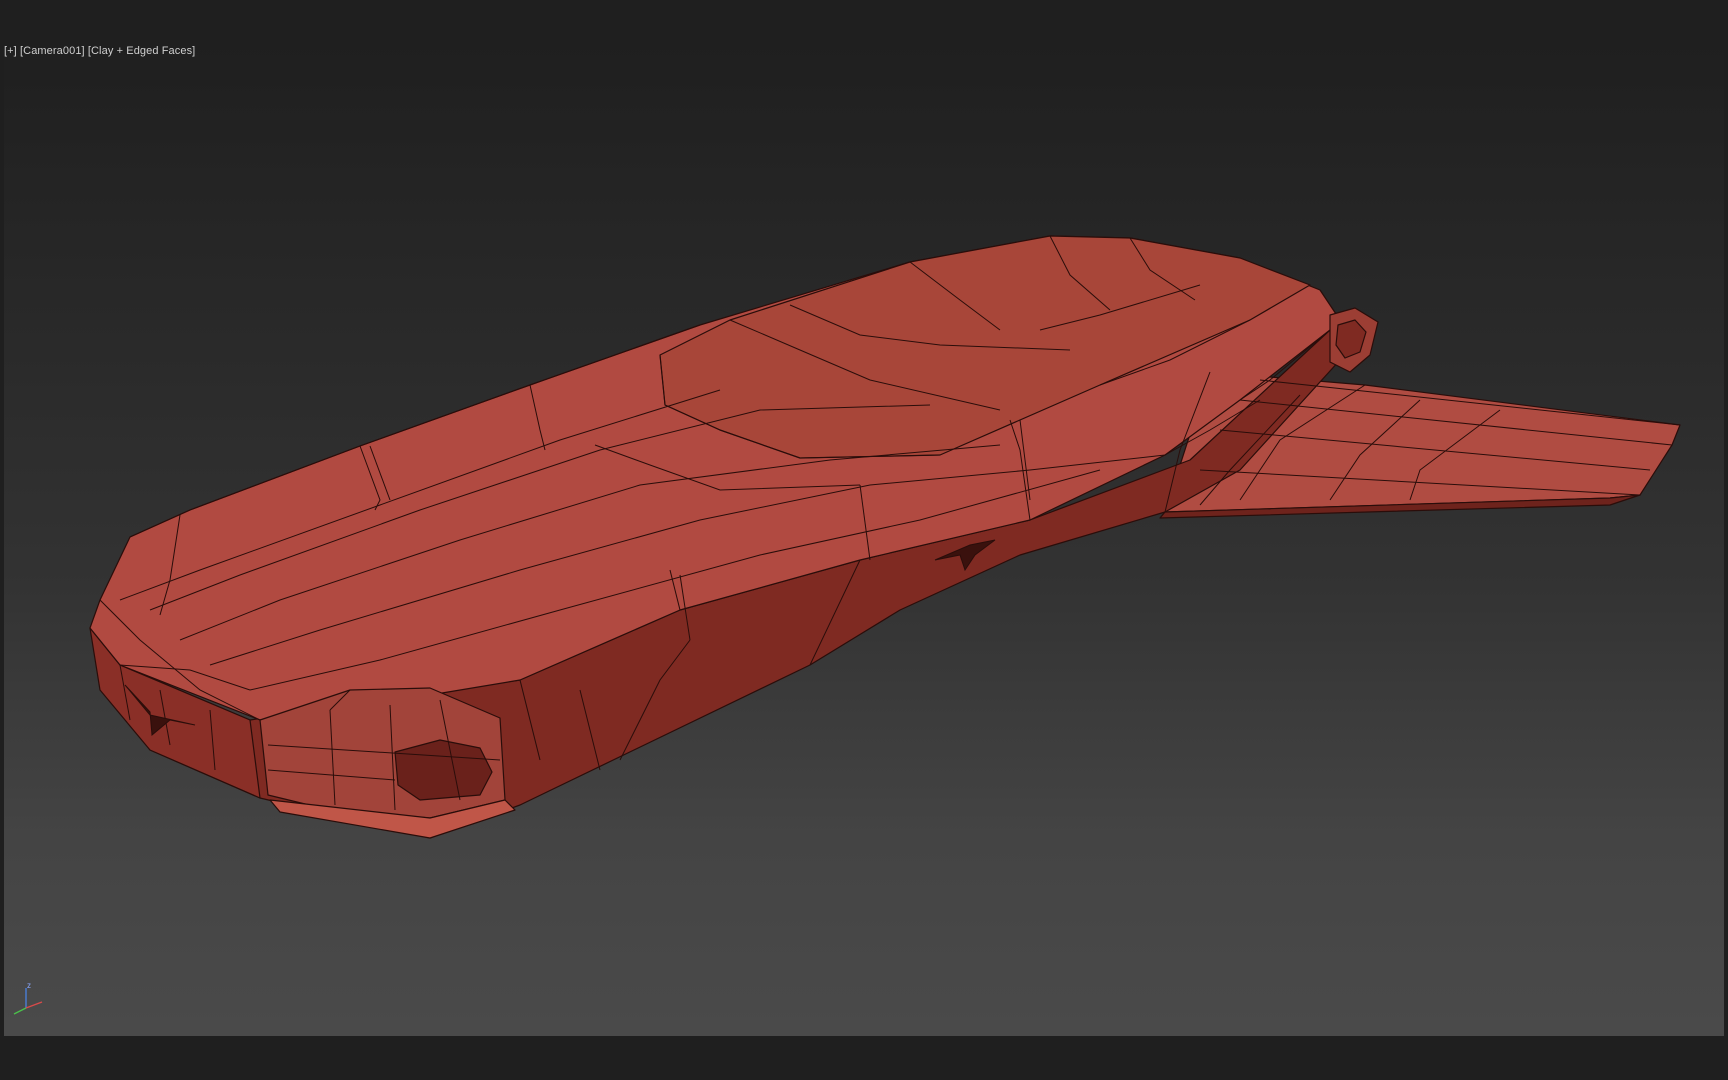  I want to click on axis-z-label: z, so click(29, 985).